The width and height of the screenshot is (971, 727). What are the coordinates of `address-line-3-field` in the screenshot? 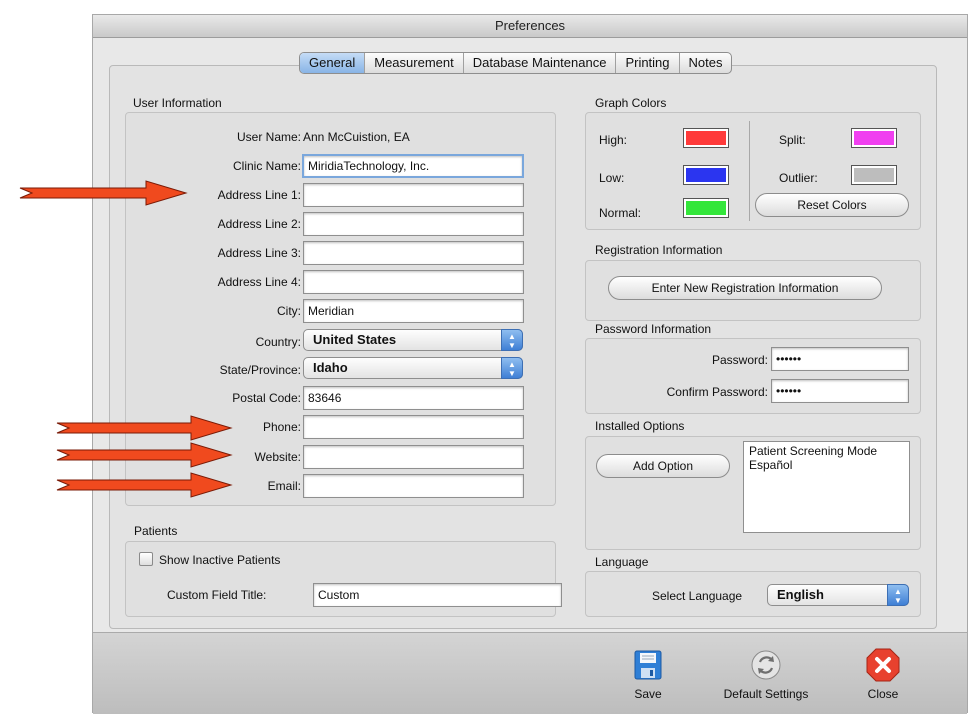 It's located at (413, 253).